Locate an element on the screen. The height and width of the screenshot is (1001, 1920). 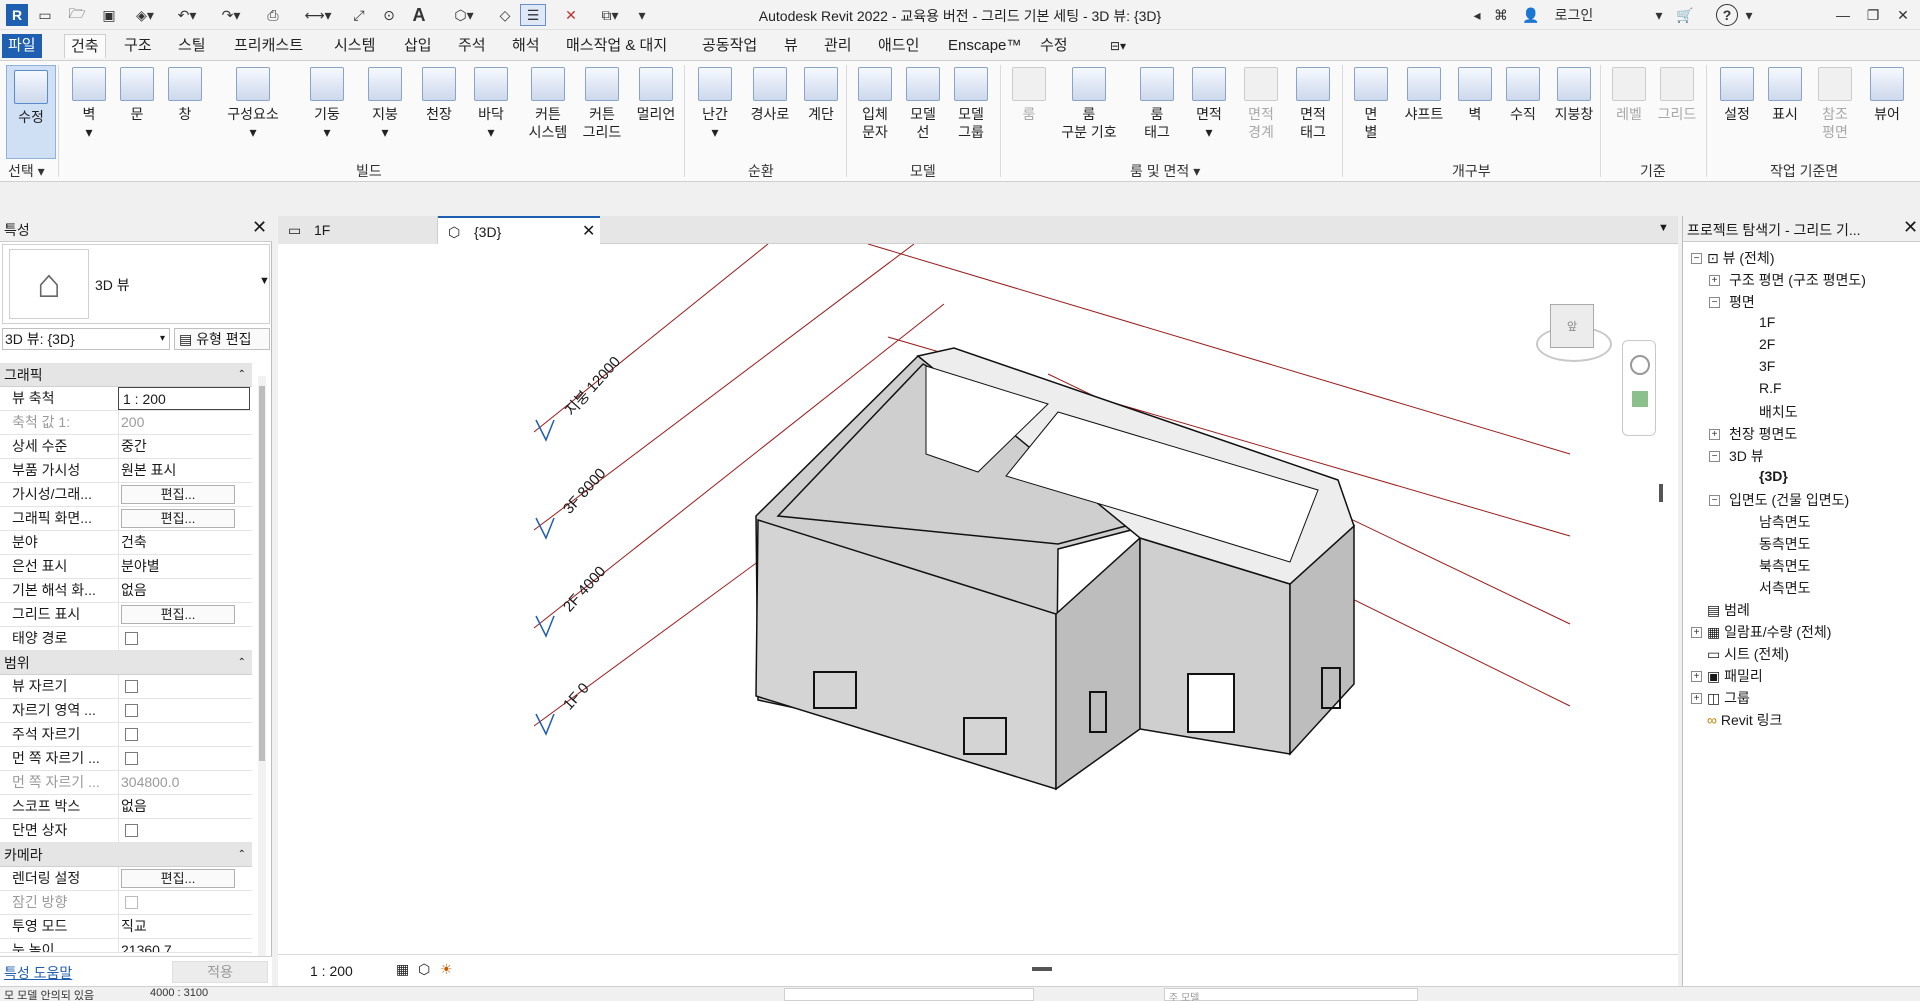
crop-region-checkbox is located at coordinates (131, 710).